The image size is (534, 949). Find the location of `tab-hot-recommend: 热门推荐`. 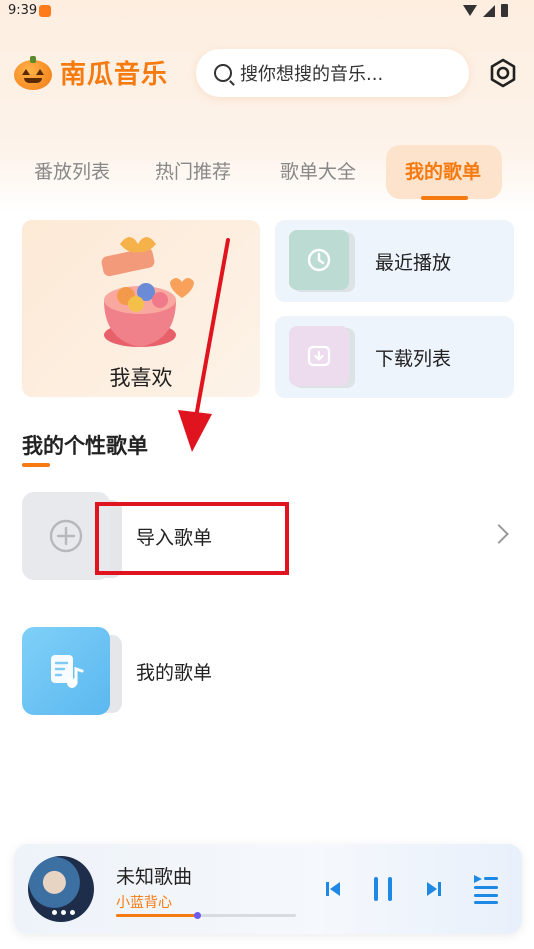

tab-hot-recommend: 热门推荐 is located at coordinates (193, 170).